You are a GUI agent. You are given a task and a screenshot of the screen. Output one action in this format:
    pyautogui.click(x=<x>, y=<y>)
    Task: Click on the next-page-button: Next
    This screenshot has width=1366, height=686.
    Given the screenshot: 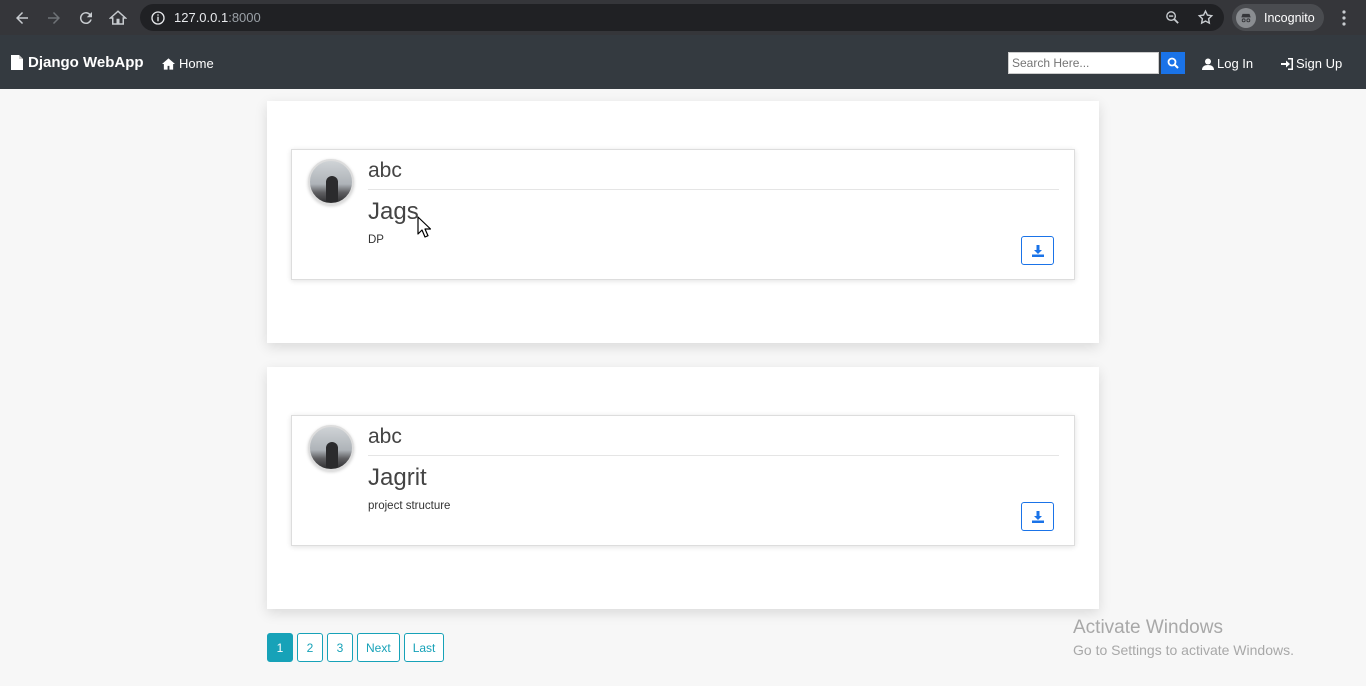 What is the action you would take?
    pyautogui.click(x=378, y=647)
    